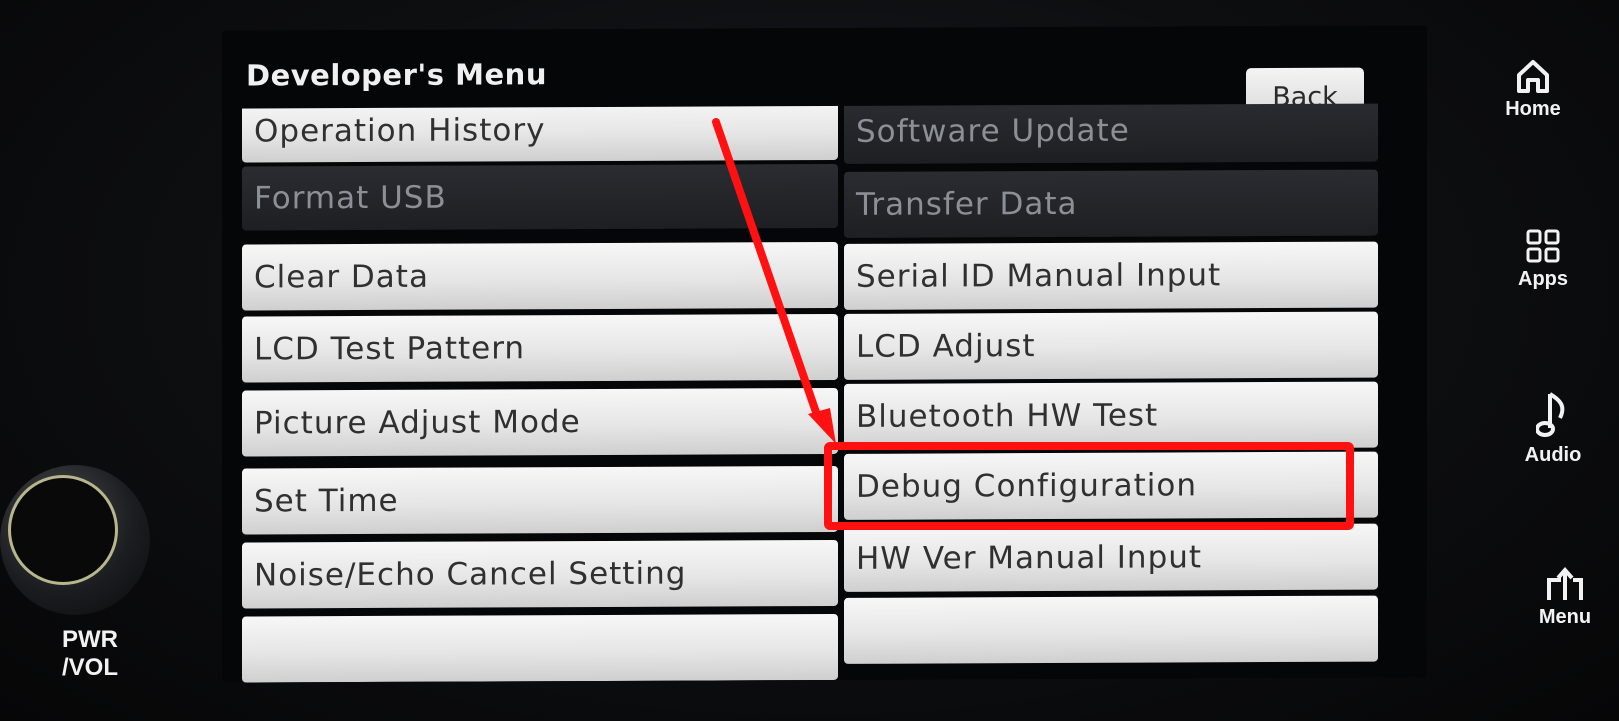 The width and height of the screenshot is (1619, 721). What do you see at coordinates (1550, 414) in the screenshot?
I see `music-note-icon` at bounding box center [1550, 414].